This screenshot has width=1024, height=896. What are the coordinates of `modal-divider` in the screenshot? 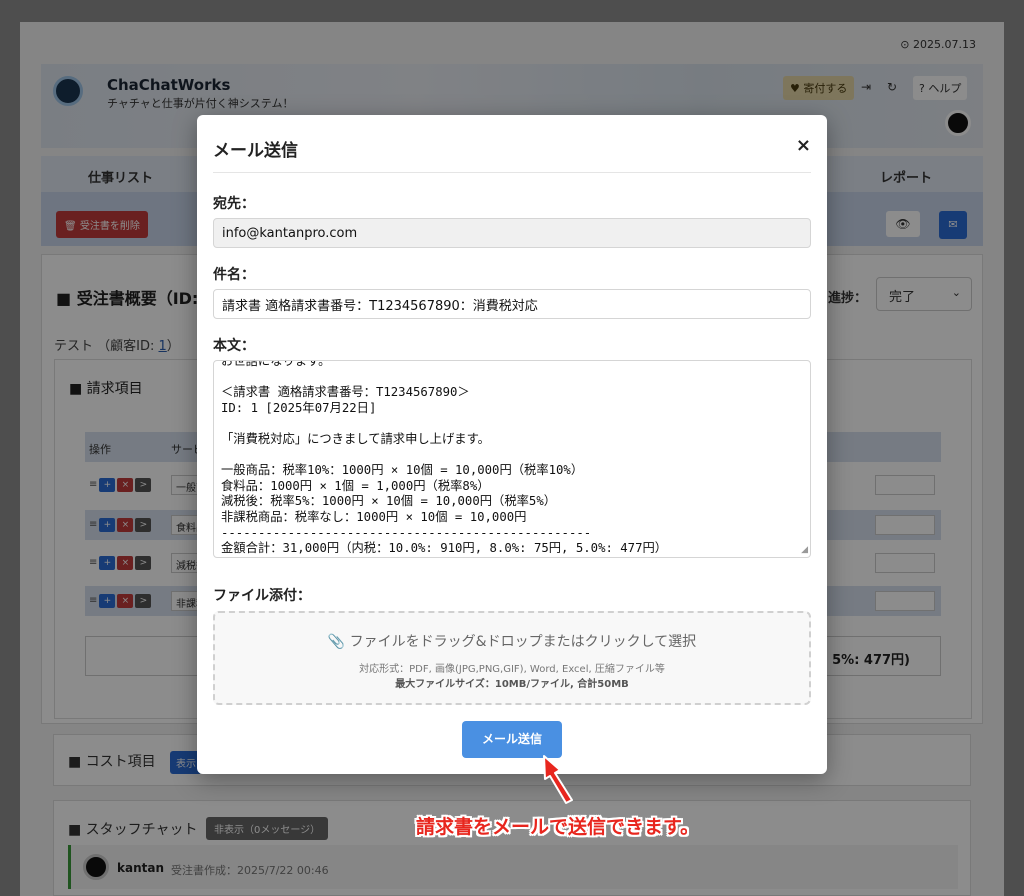 It's located at (512, 172).